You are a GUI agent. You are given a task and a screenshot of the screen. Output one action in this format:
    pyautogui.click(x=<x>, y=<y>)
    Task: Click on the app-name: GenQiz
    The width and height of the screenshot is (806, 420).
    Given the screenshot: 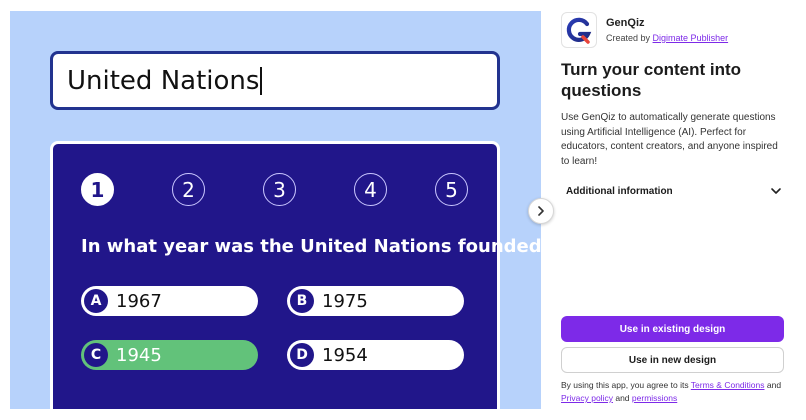 What is the action you would take?
    pyautogui.click(x=625, y=23)
    